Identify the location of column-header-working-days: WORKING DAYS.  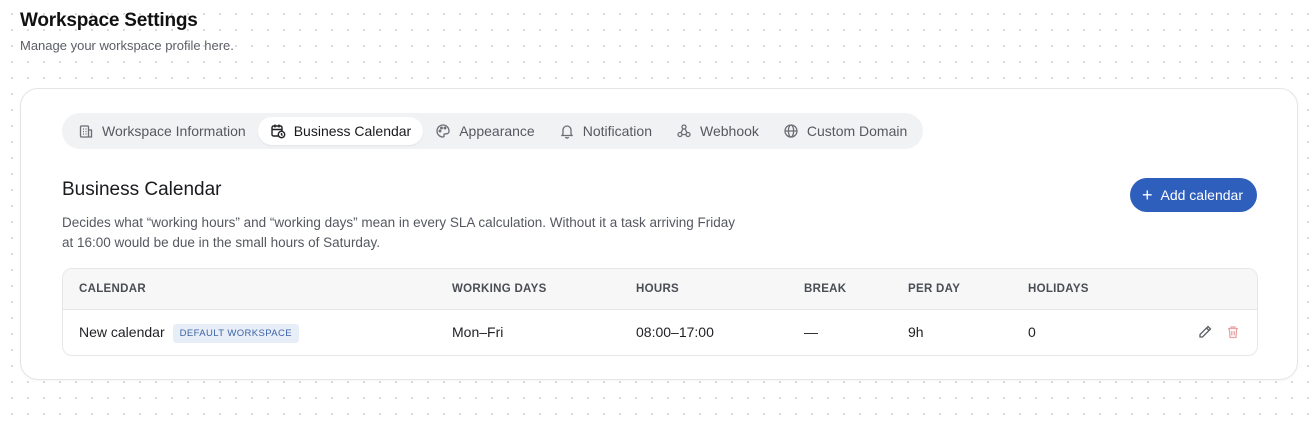
(499, 289).